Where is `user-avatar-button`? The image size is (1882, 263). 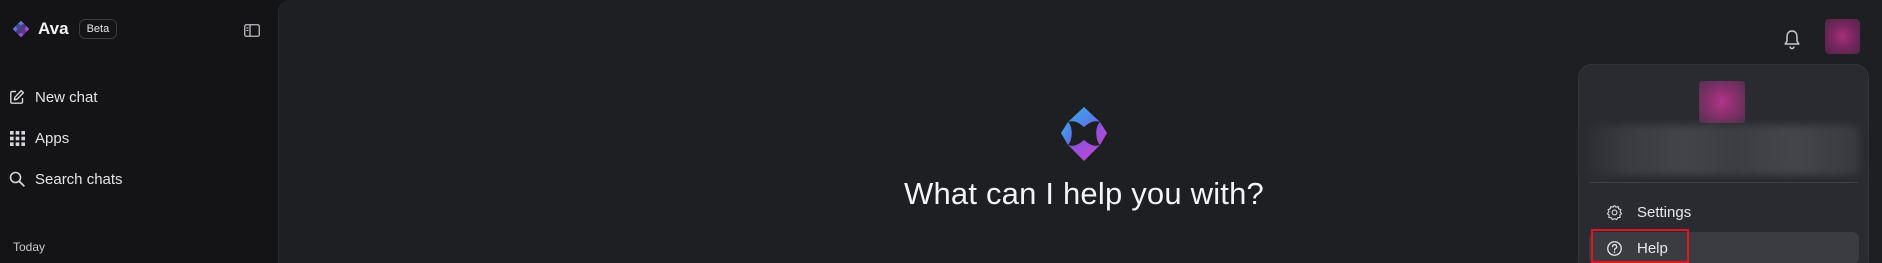 user-avatar-button is located at coordinates (1842, 36).